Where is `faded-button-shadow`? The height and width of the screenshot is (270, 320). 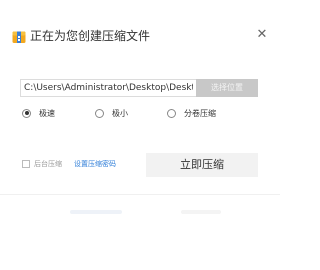
faded-button-shadow is located at coordinates (201, 212).